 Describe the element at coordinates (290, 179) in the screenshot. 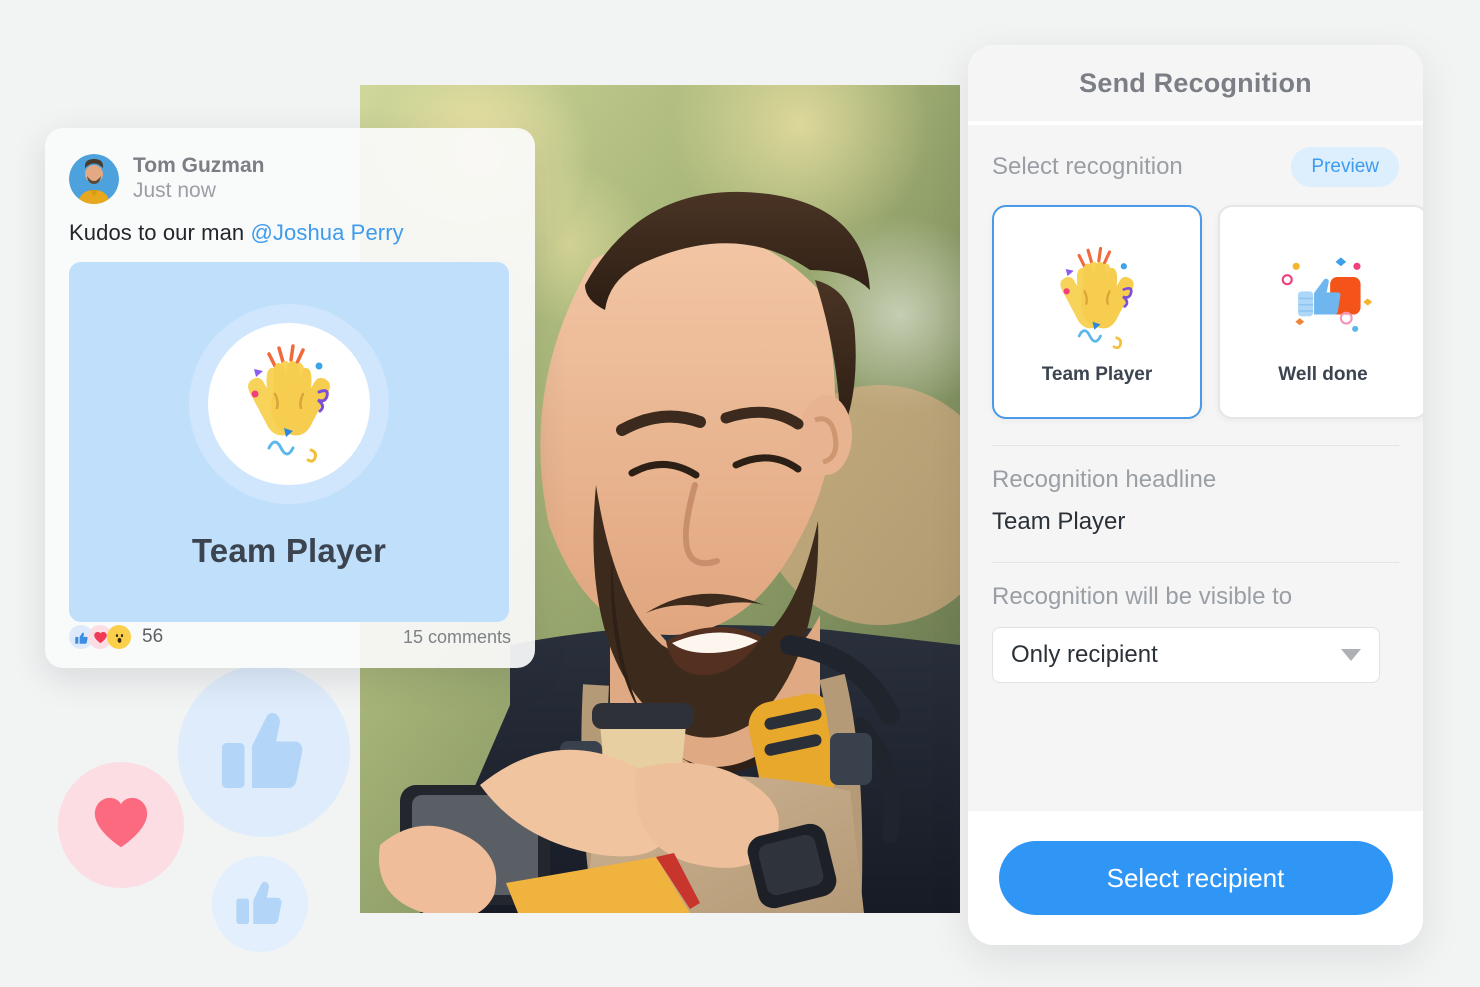

I see `post-header: Tom Guzman Just now` at that location.